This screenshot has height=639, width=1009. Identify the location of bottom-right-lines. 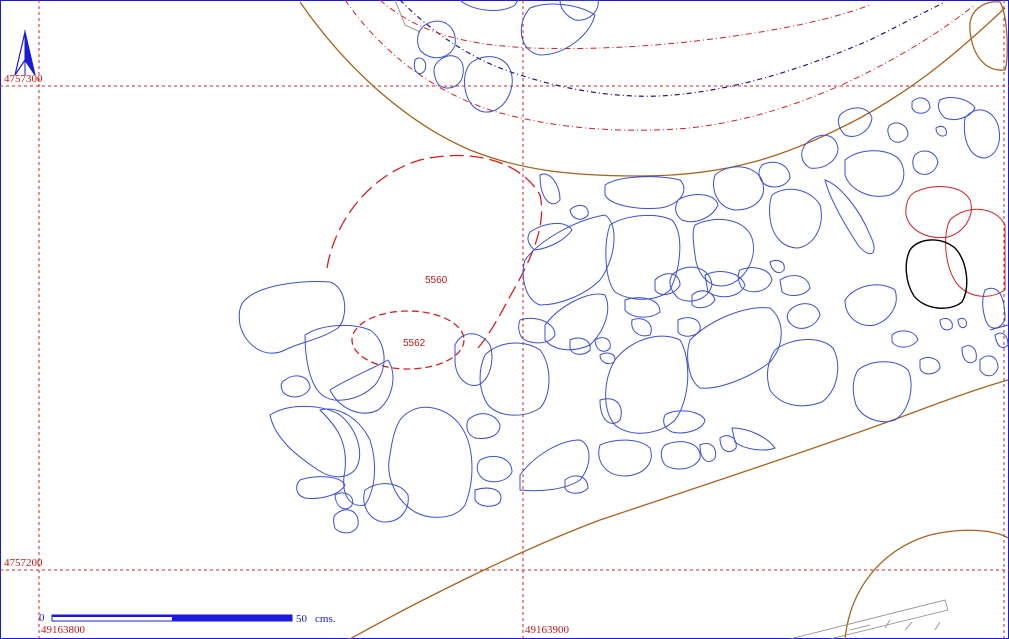
(869, 619).